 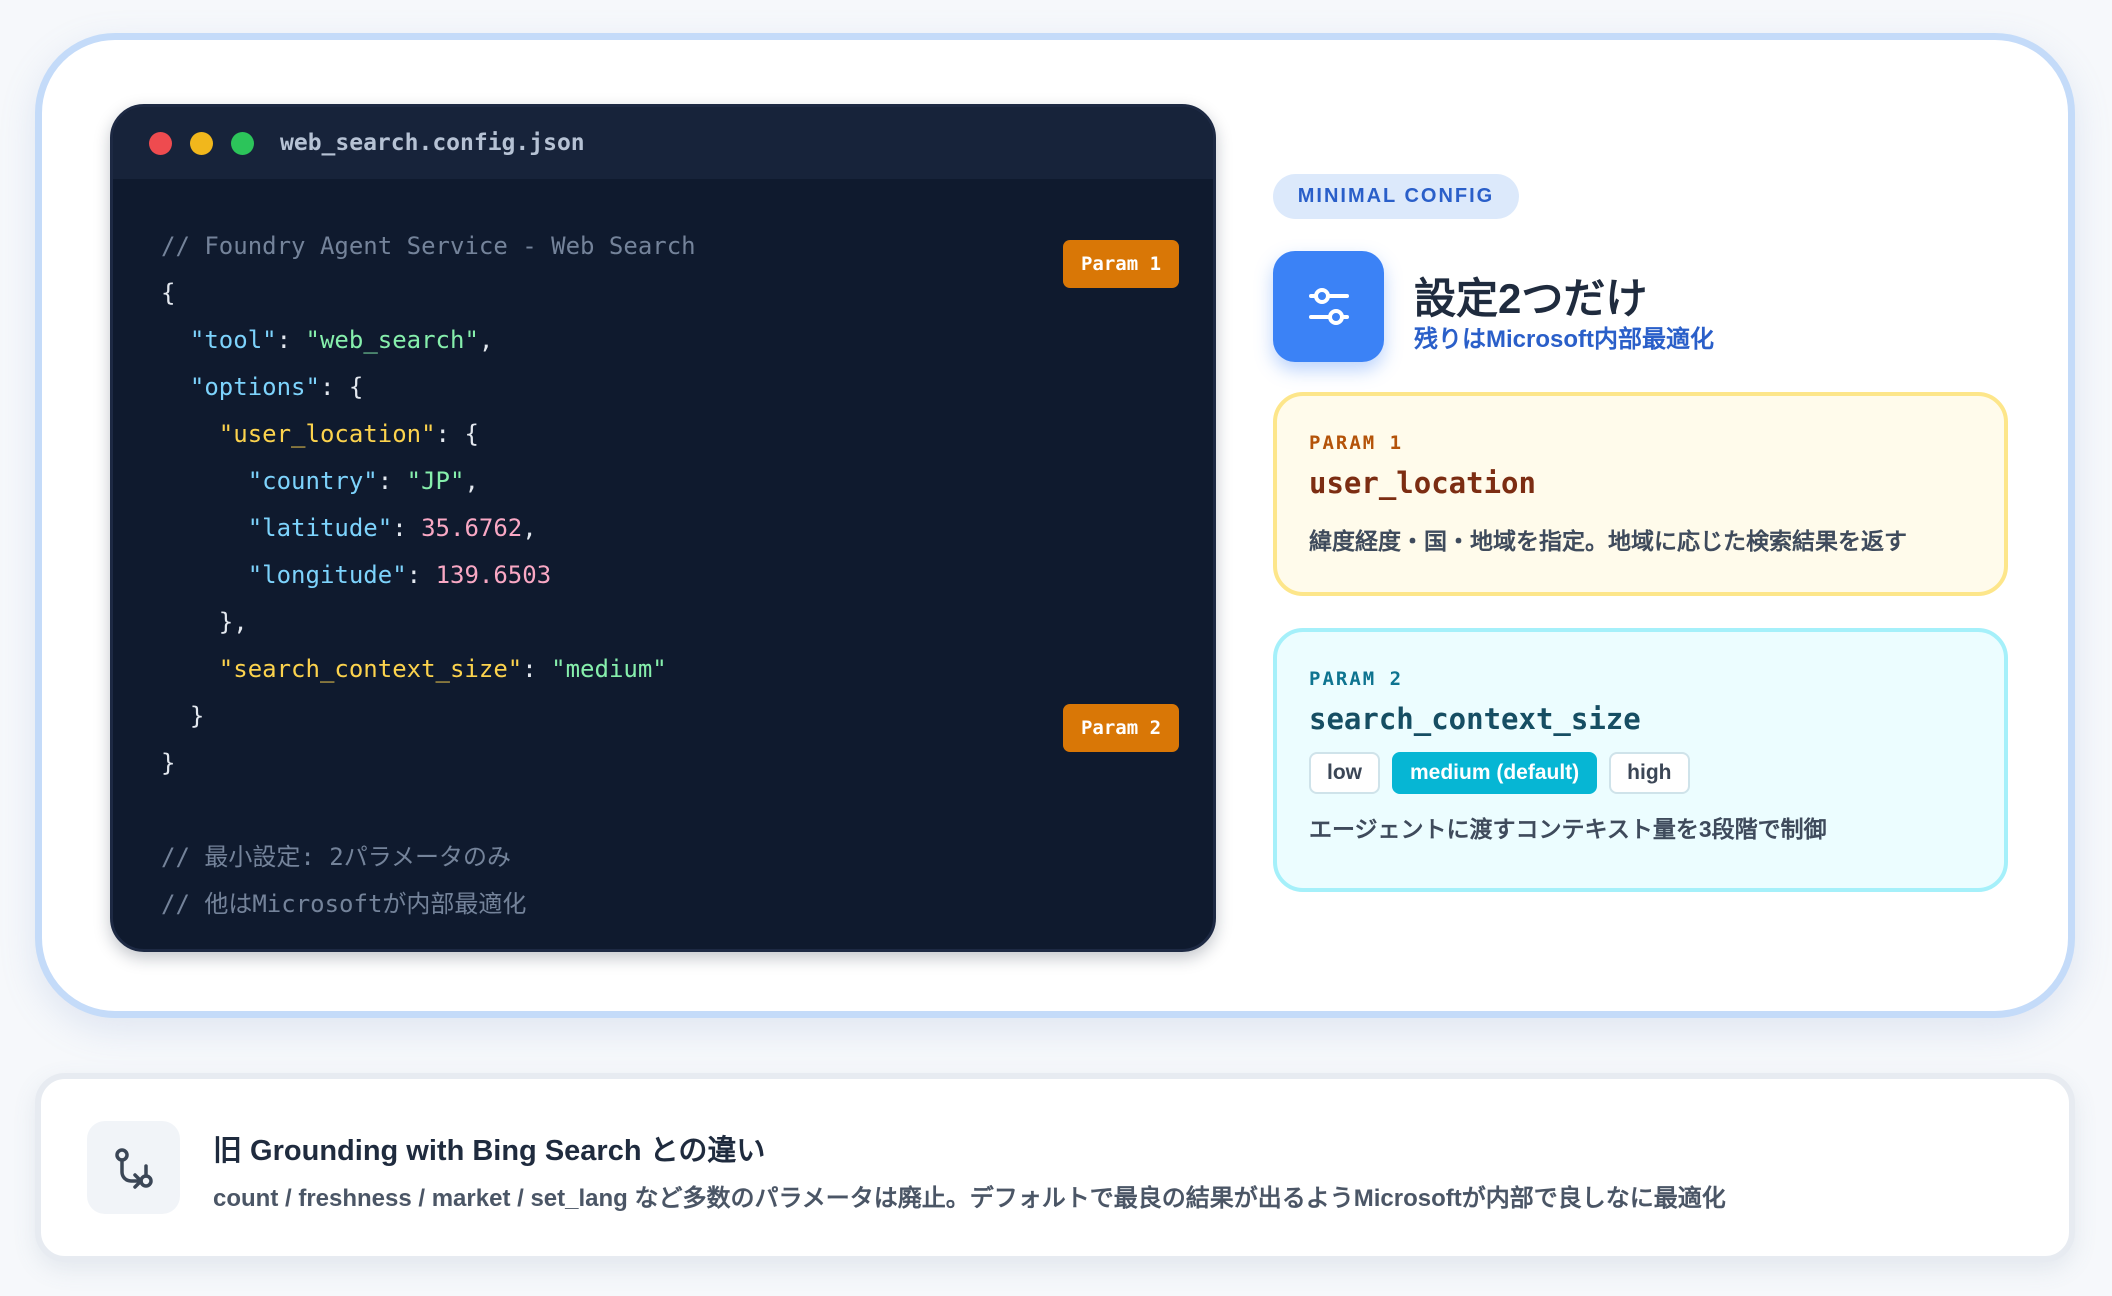 I want to click on code-line: "tool": "web_search",, so click(x=428, y=340).